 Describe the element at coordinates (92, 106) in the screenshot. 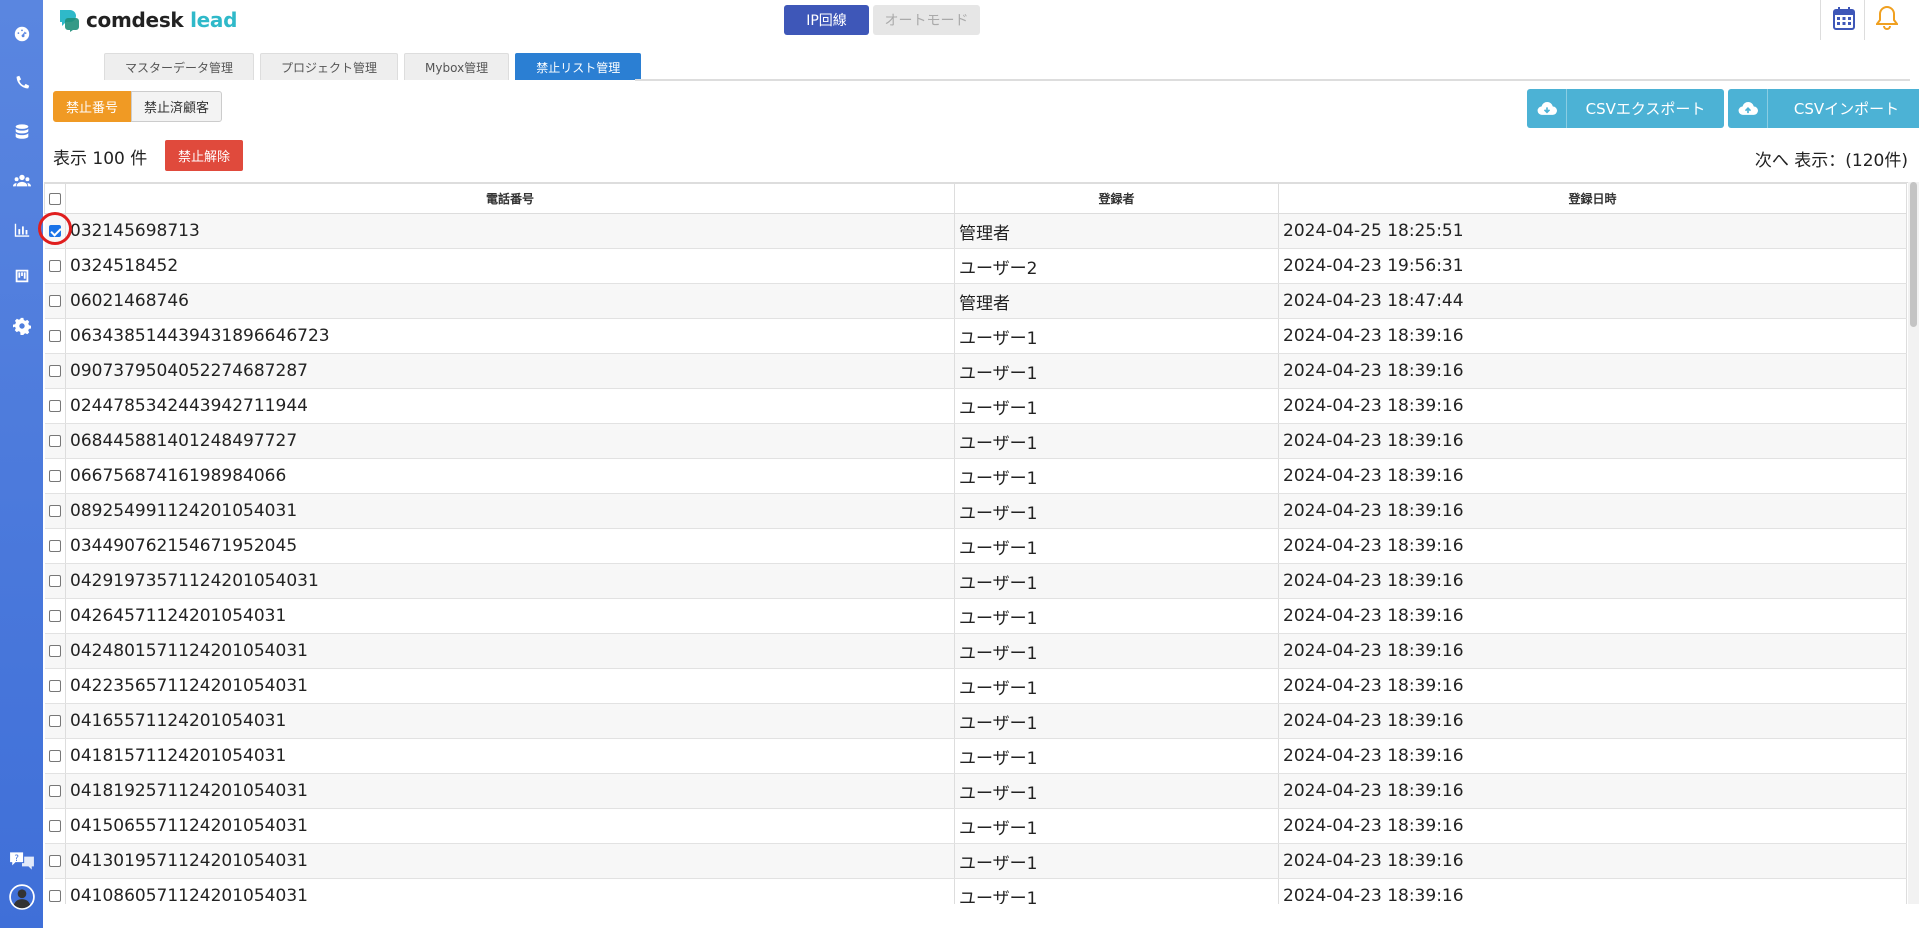

I see `blocked-numbers-toggle: 禁止番号` at that location.